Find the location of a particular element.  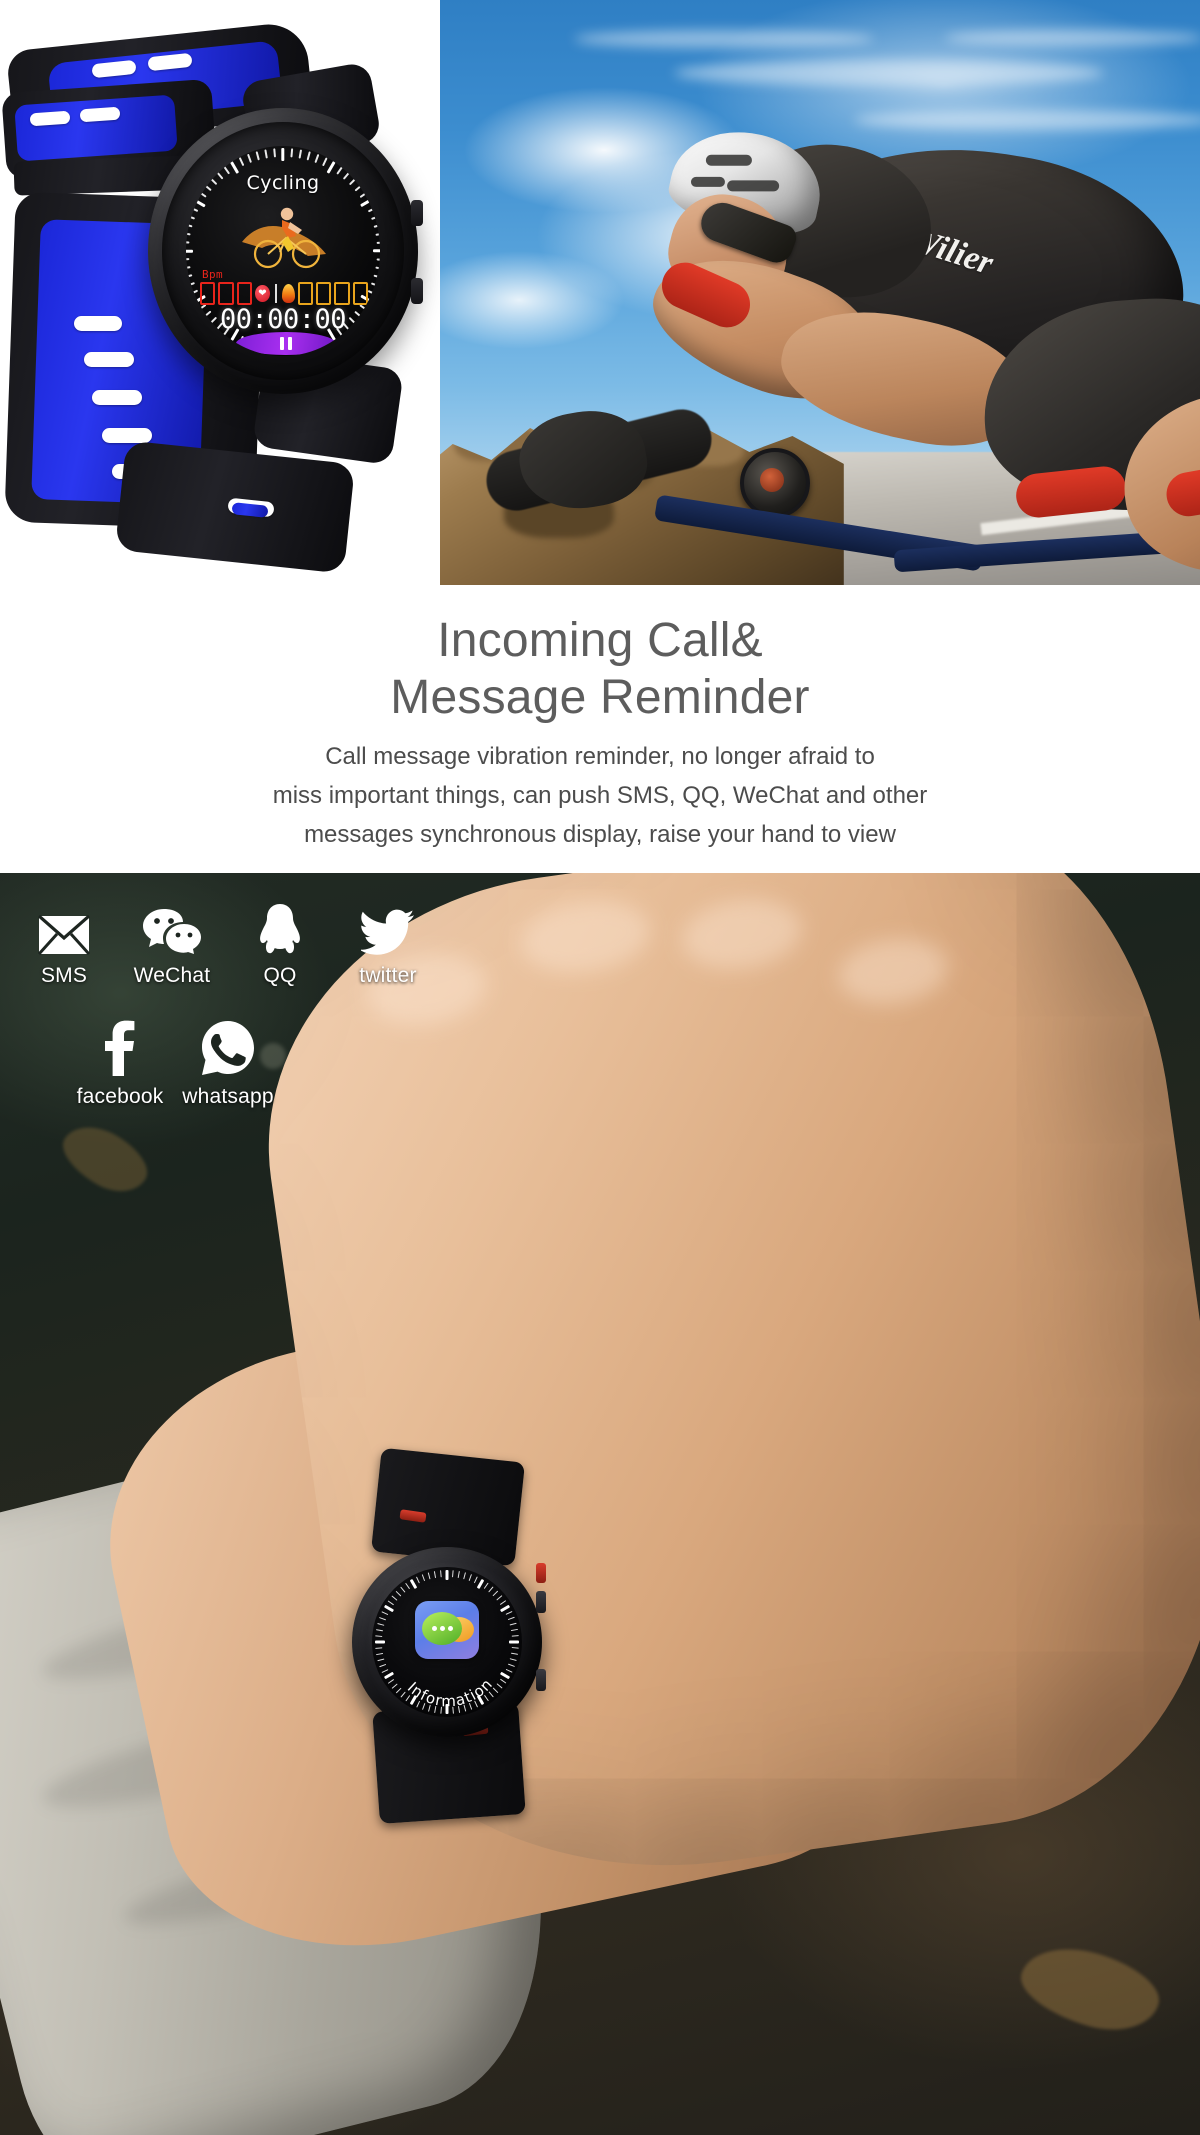

apps-row-1: SMS WeChat QQ twitter is located at coordinates (265, 940).